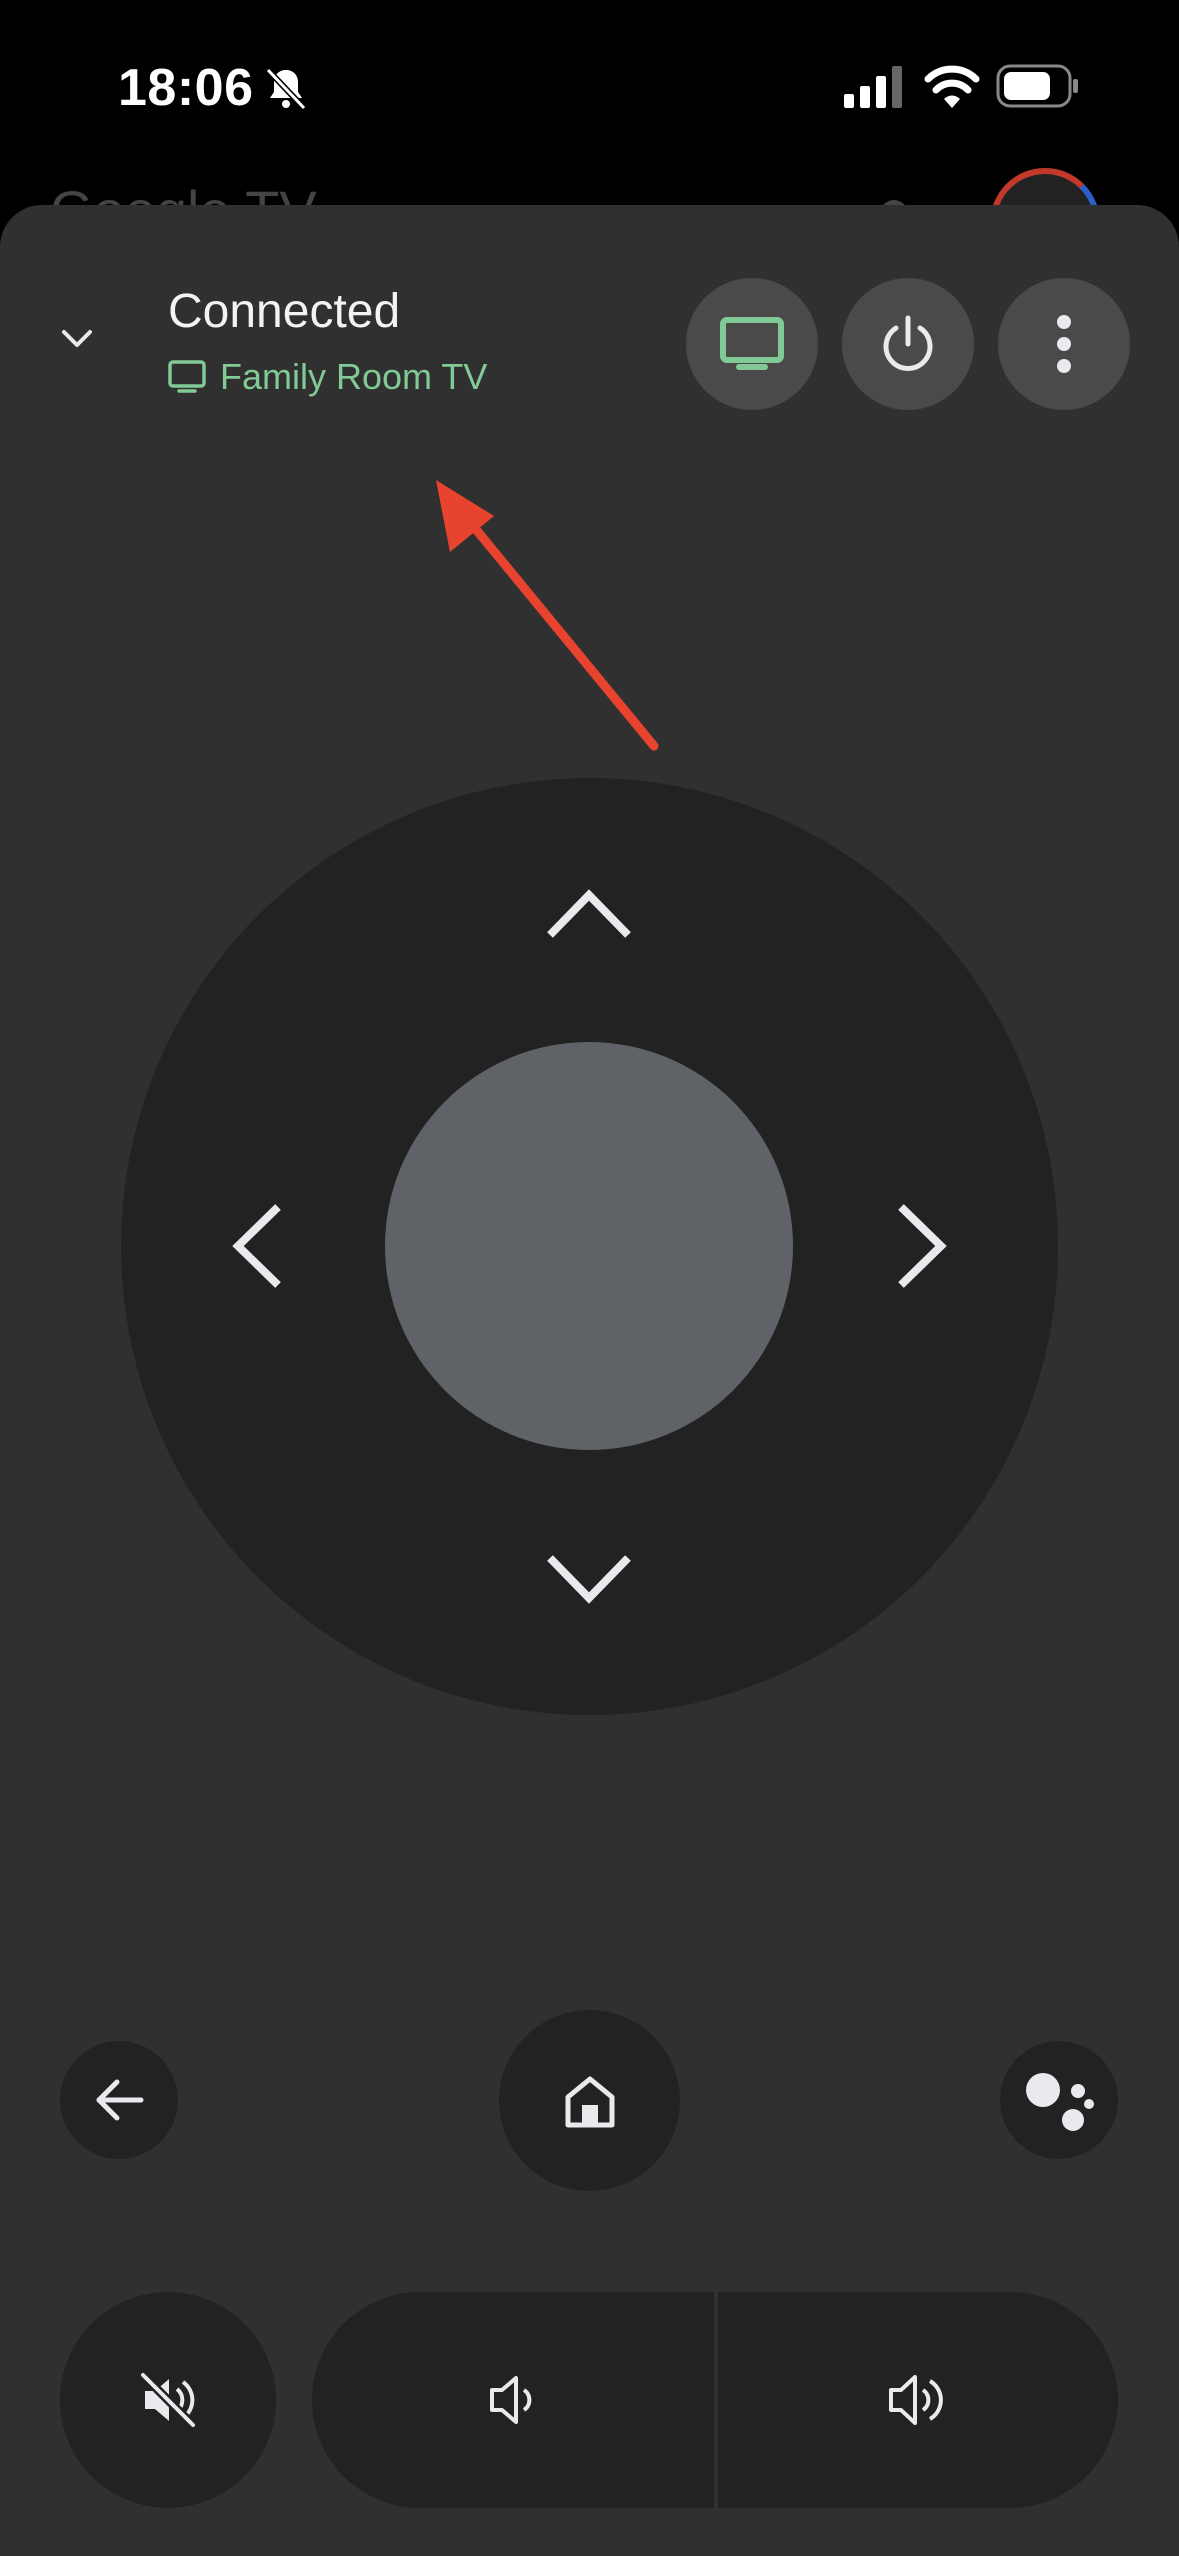 The width and height of the screenshot is (1179, 2556). I want to click on tv-icon, so click(752, 343).